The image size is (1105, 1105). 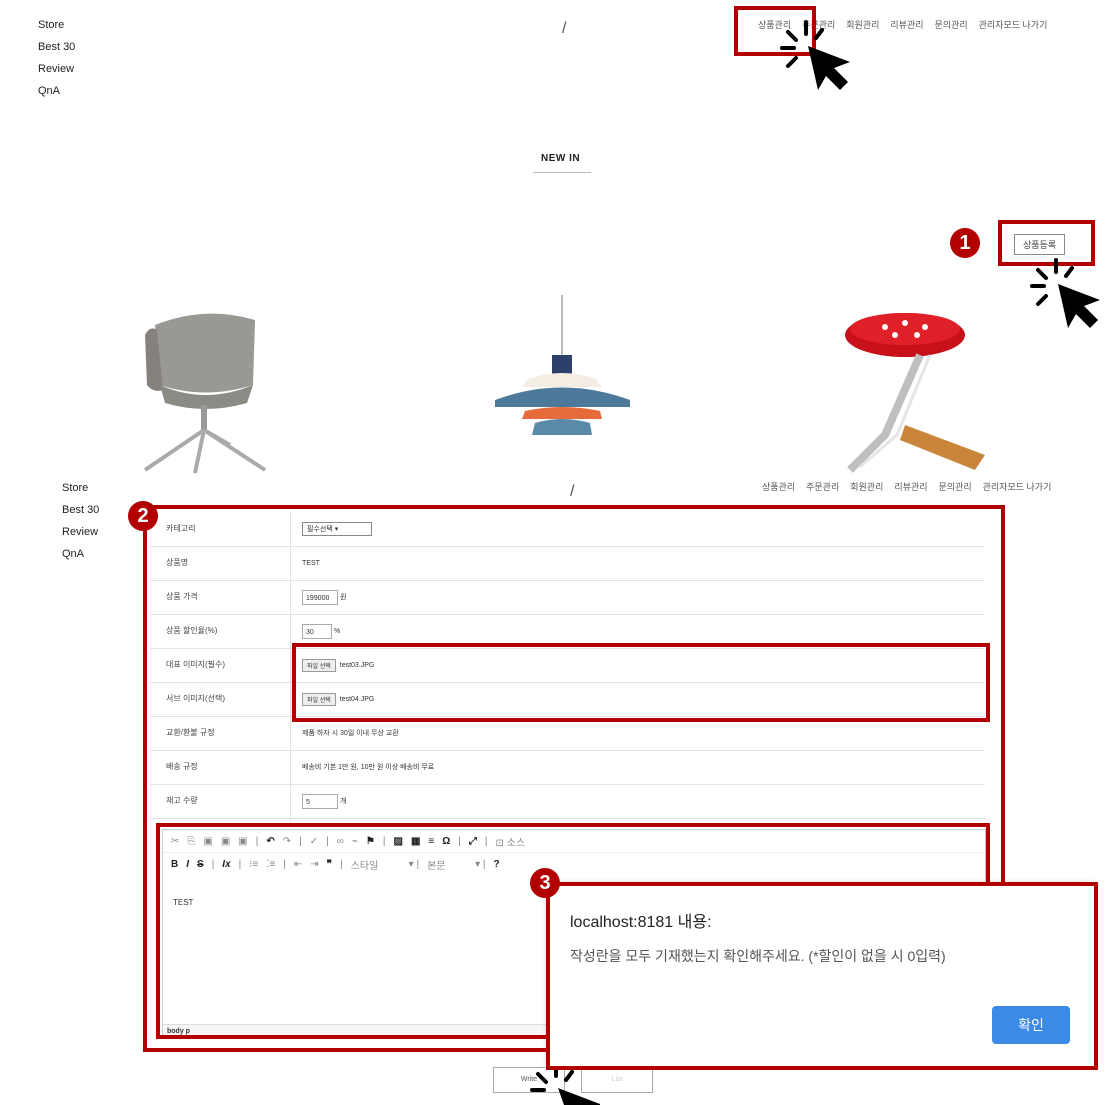 What do you see at coordinates (205, 390) in the screenshot?
I see `product-image-chair` at bounding box center [205, 390].